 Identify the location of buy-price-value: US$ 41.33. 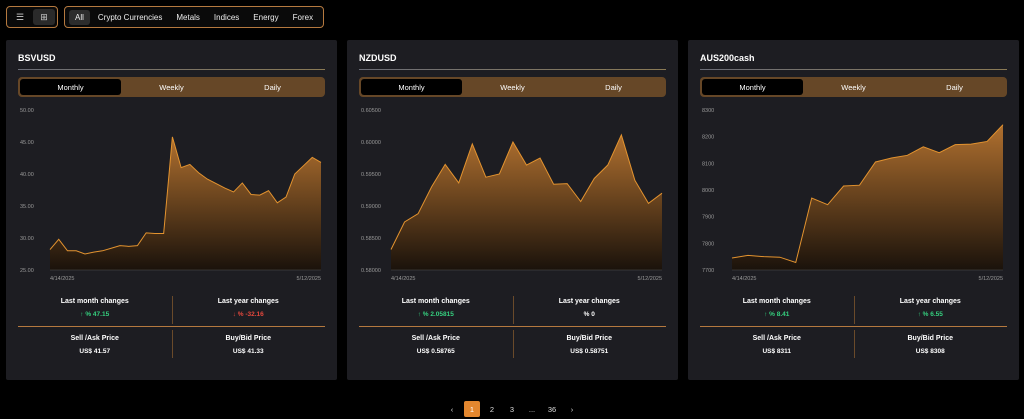
(248, 351).